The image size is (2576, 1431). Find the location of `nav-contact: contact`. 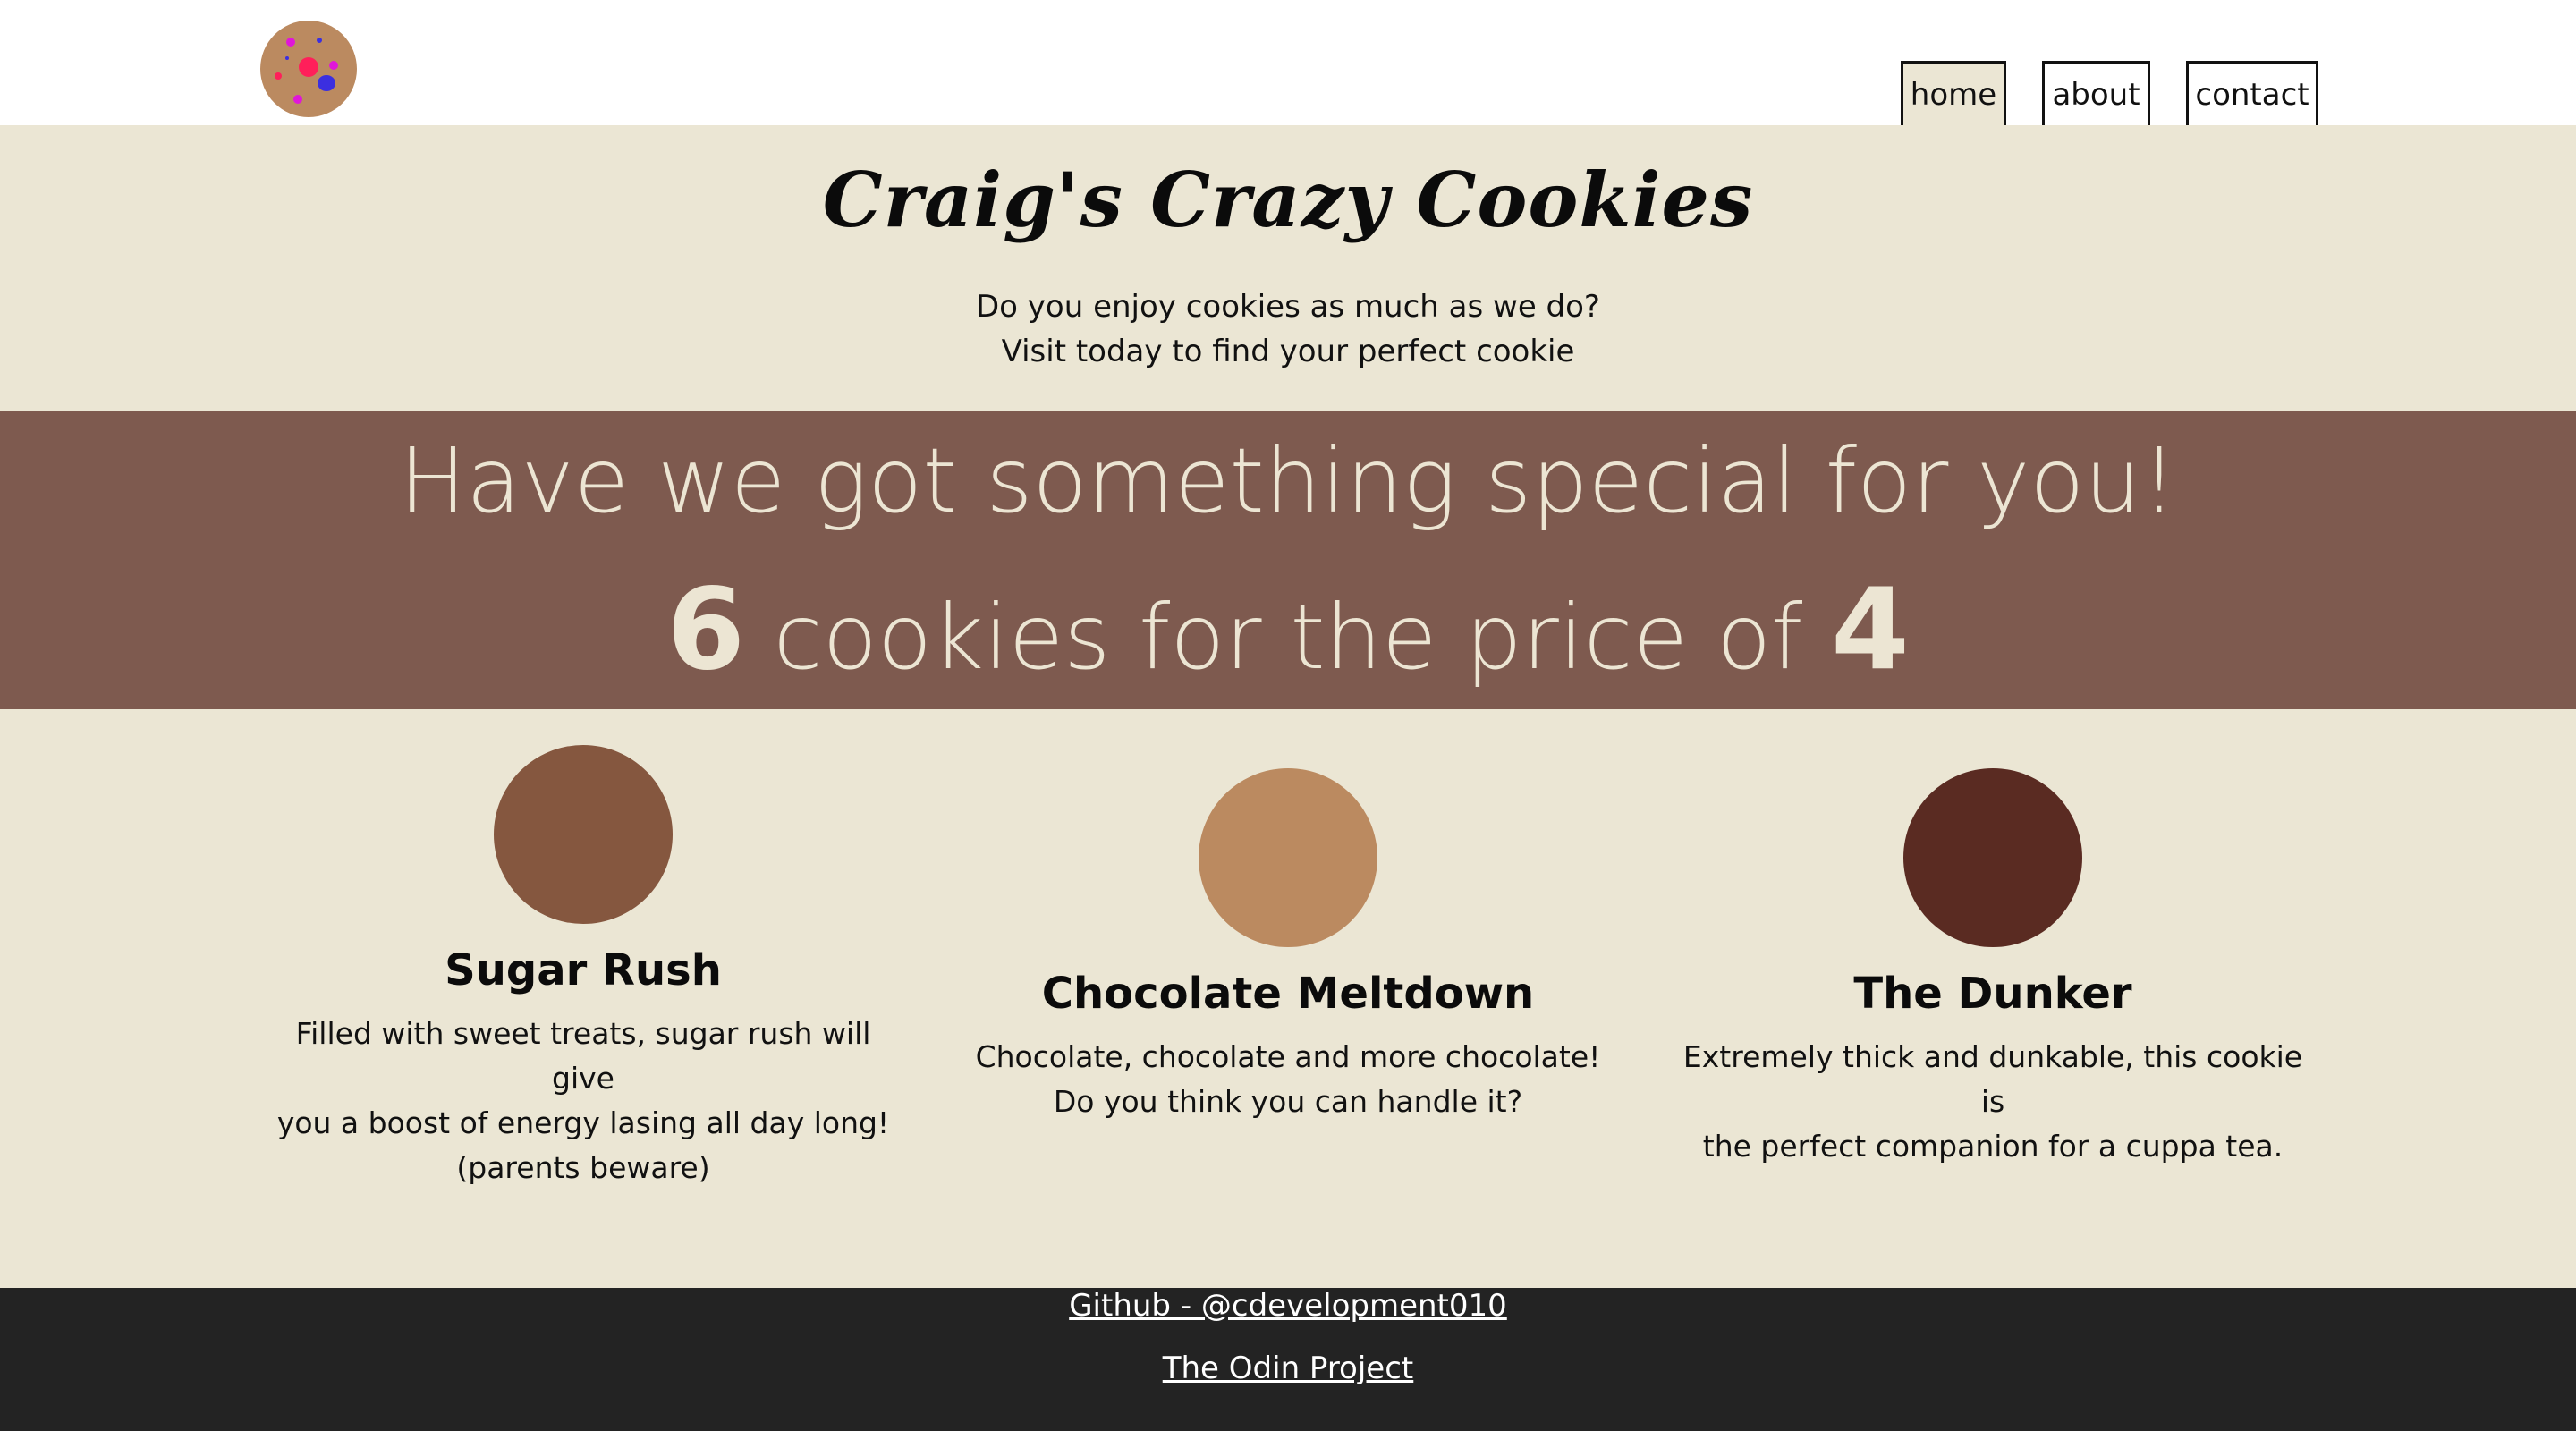

nav-contact: contact is located at coordinates (2252, 93).